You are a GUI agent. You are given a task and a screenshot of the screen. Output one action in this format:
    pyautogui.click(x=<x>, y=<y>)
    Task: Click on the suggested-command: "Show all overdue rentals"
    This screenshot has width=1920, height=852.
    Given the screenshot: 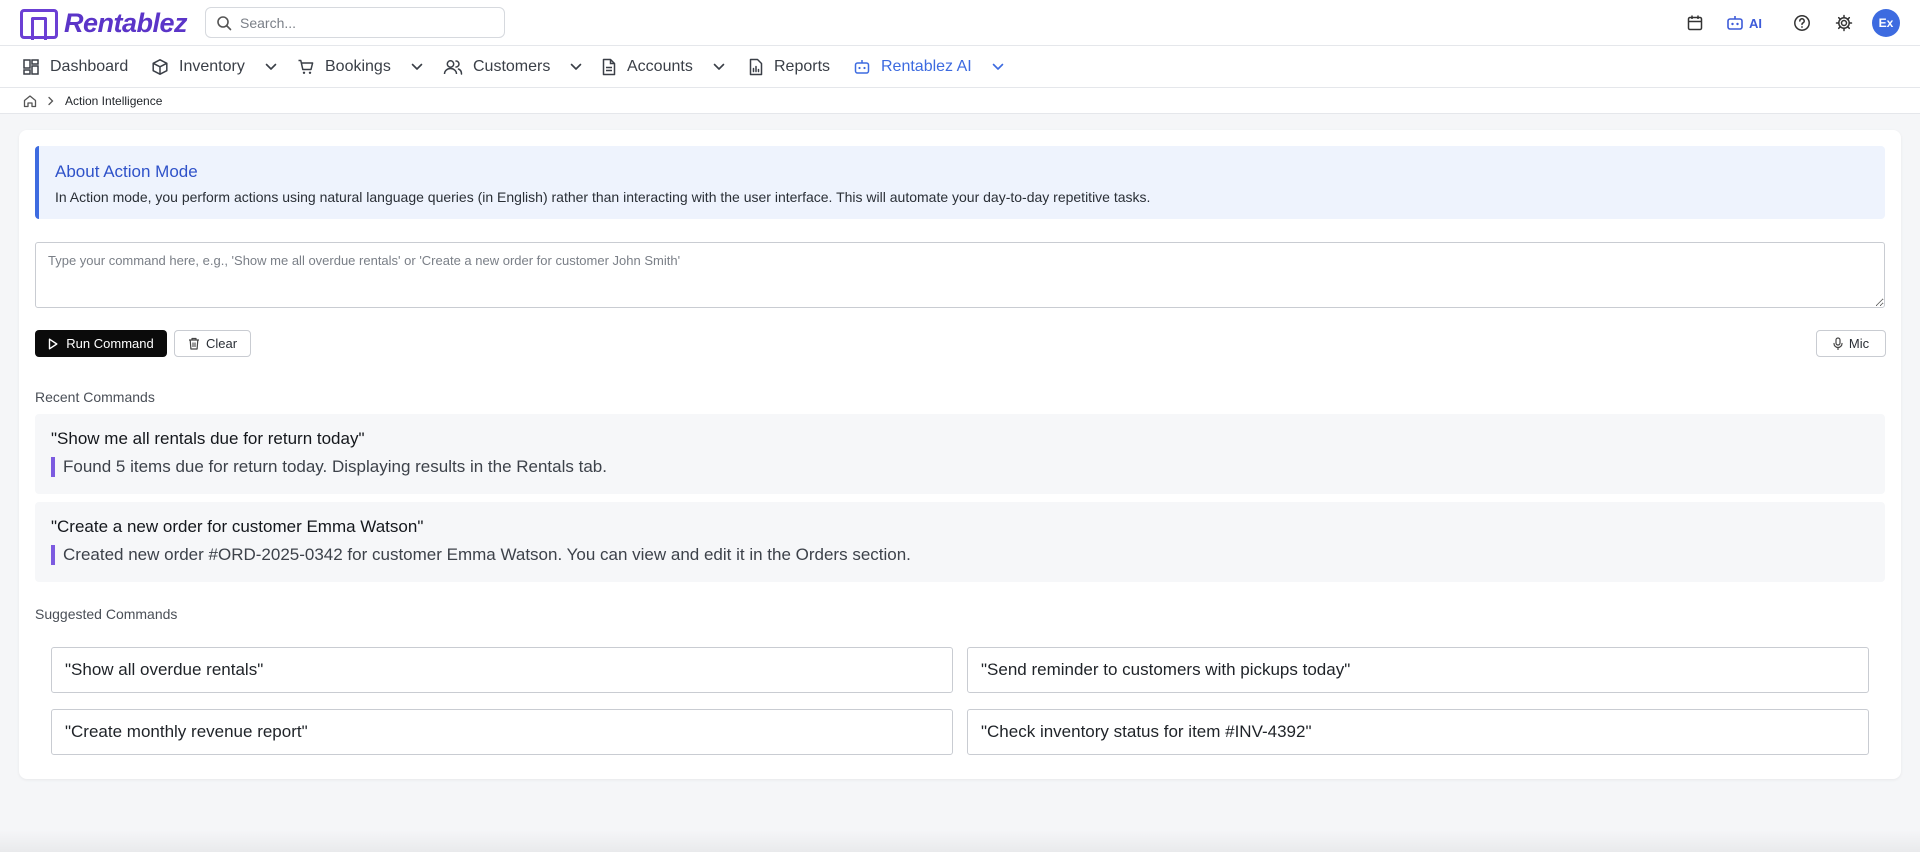 What is the action you would take?
    pyautogui.click(x=502, y=670)
    